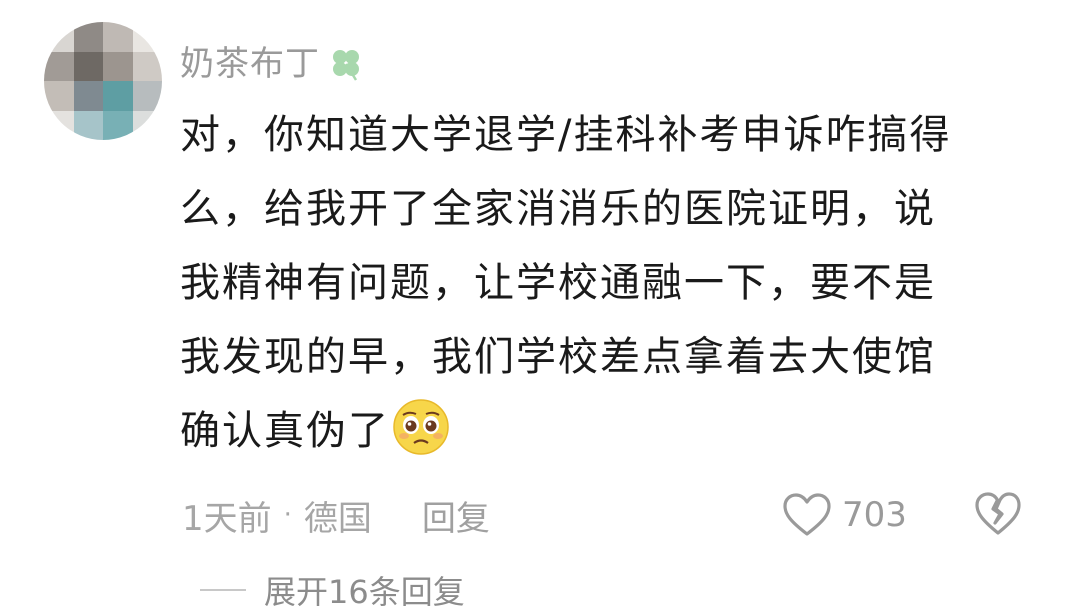  What do you see at coordinates (807, 515) in the screenshot?
I see `heart-icon` at bounding box center [807, 515].